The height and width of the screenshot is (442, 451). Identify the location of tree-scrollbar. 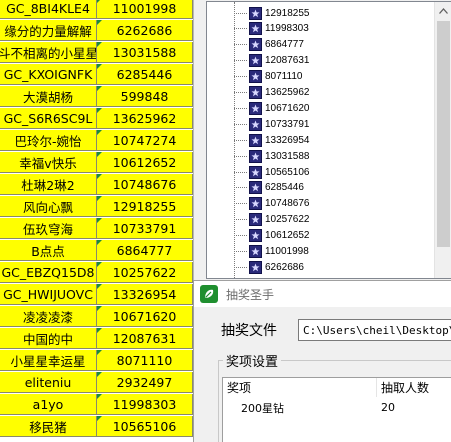
(442, 140).